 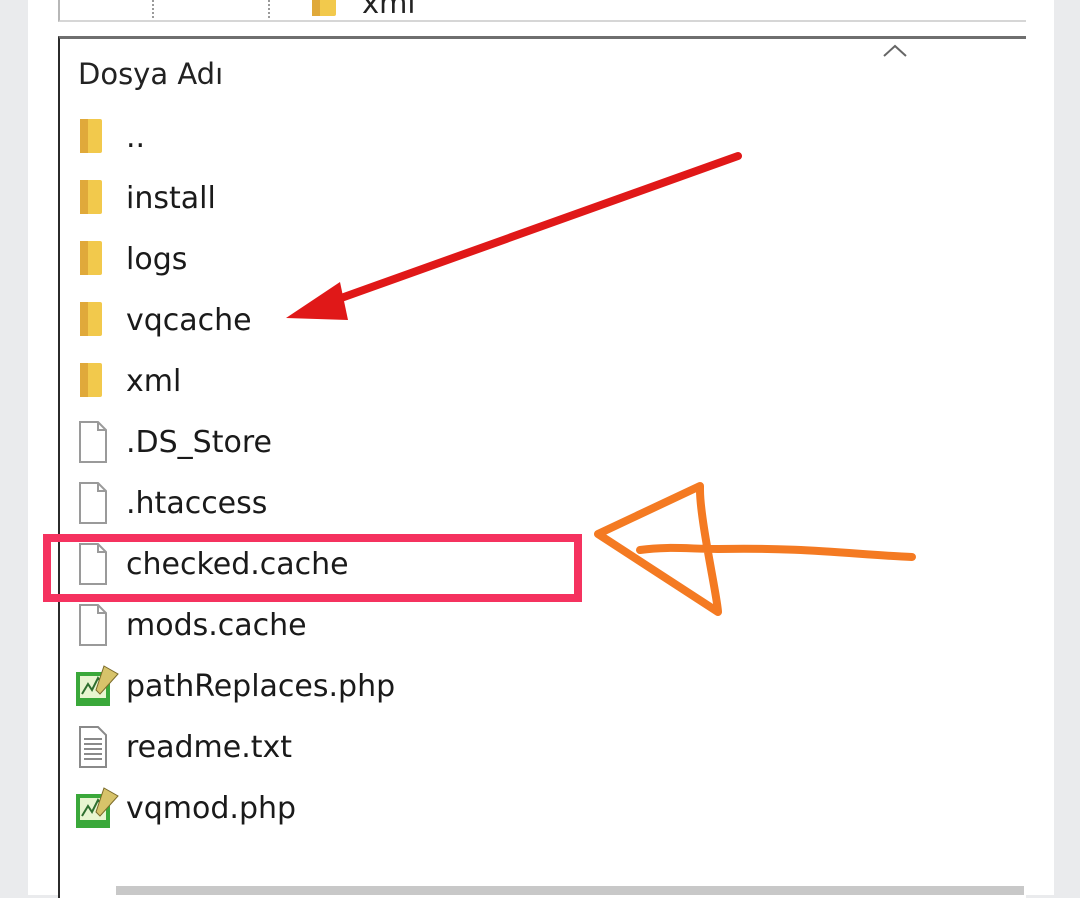 What do you see at coordinates (211, 808) in the screenshot?
I see `file-name: vqmod.php` at bounding box center [211, 808].